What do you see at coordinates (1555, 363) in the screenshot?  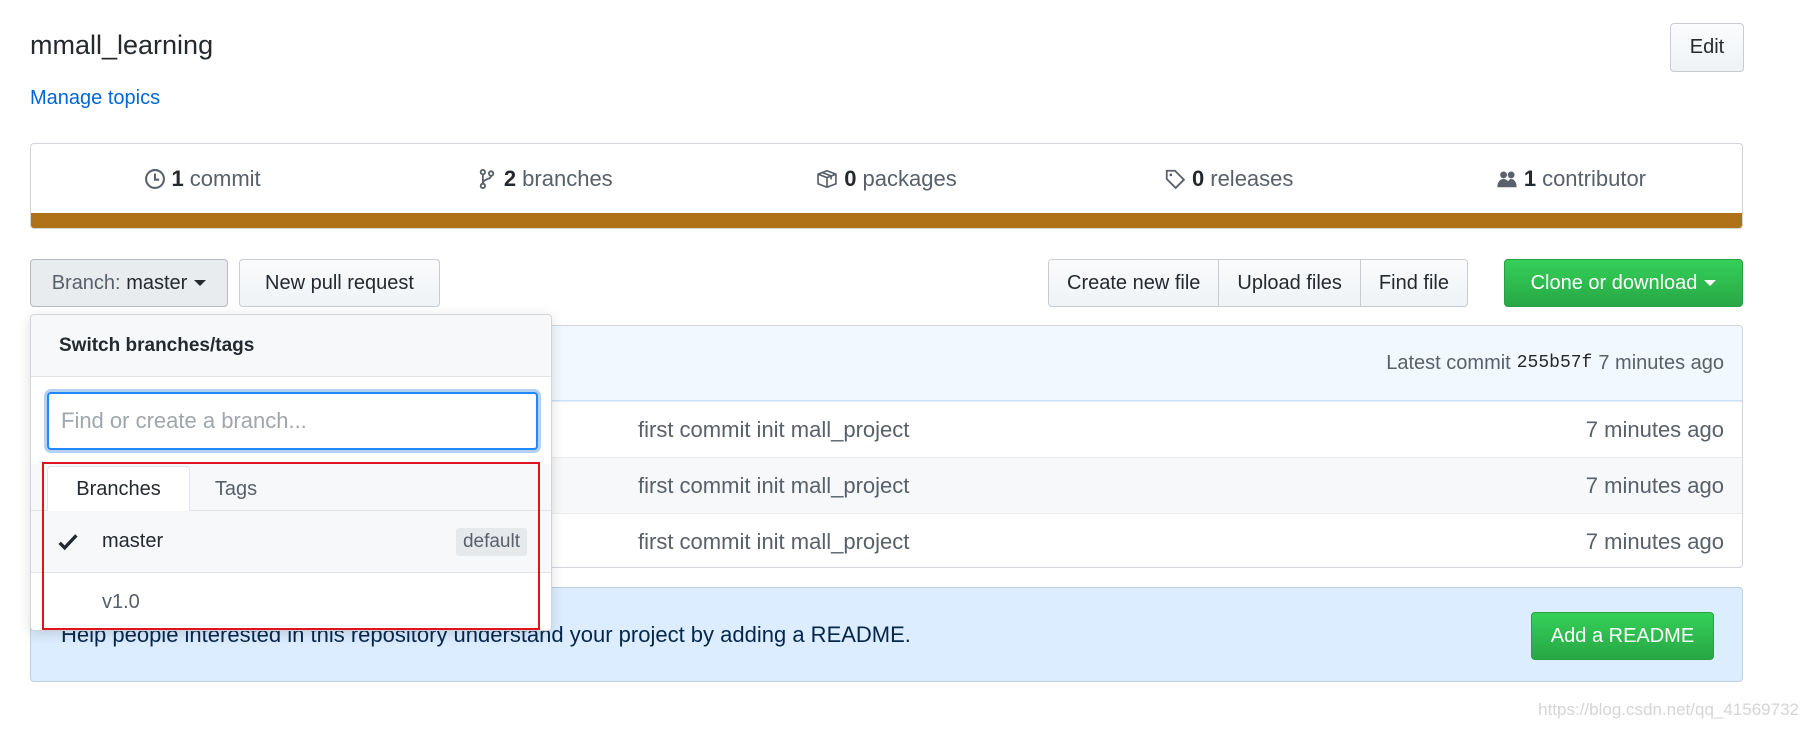 I see `commit-sha-link: 255b57f` at bounding box center [1555, 363].